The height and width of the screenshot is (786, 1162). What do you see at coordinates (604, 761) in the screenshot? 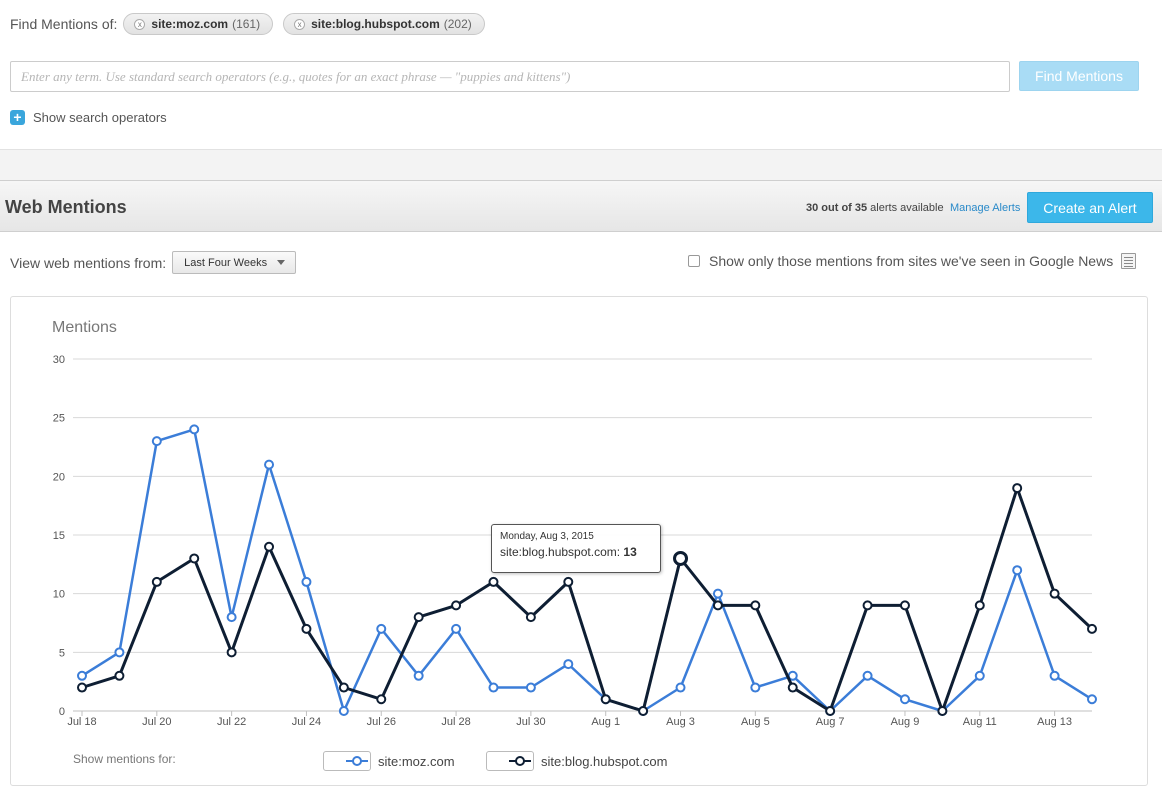
I see `legend-label: site:blog.hubspot.com` at bounding box center [604, 761].